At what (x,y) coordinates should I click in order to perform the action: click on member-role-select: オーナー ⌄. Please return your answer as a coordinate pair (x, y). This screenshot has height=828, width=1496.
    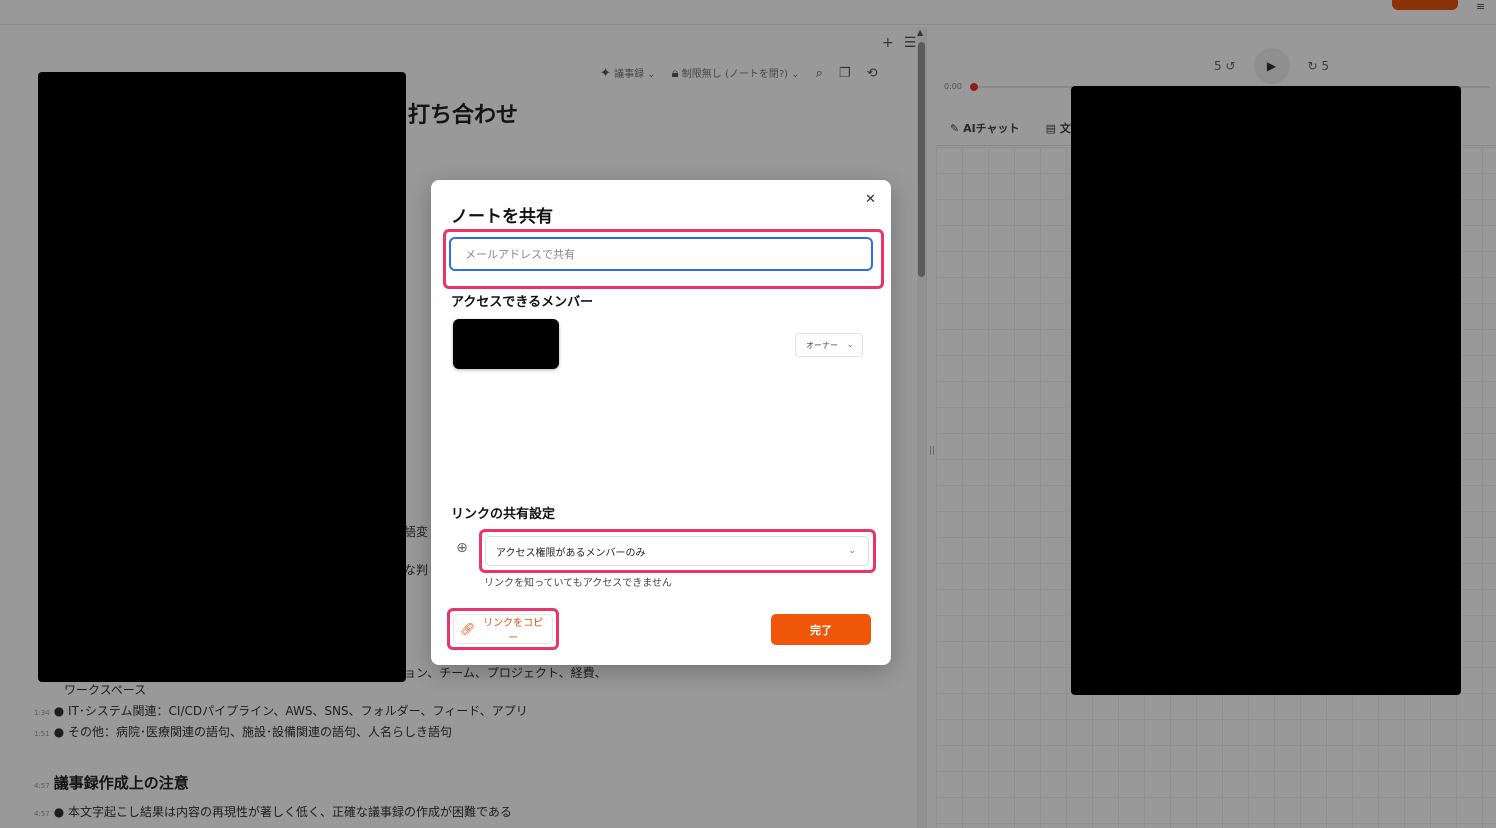
    Looking at the image, I should click on (829, 345).